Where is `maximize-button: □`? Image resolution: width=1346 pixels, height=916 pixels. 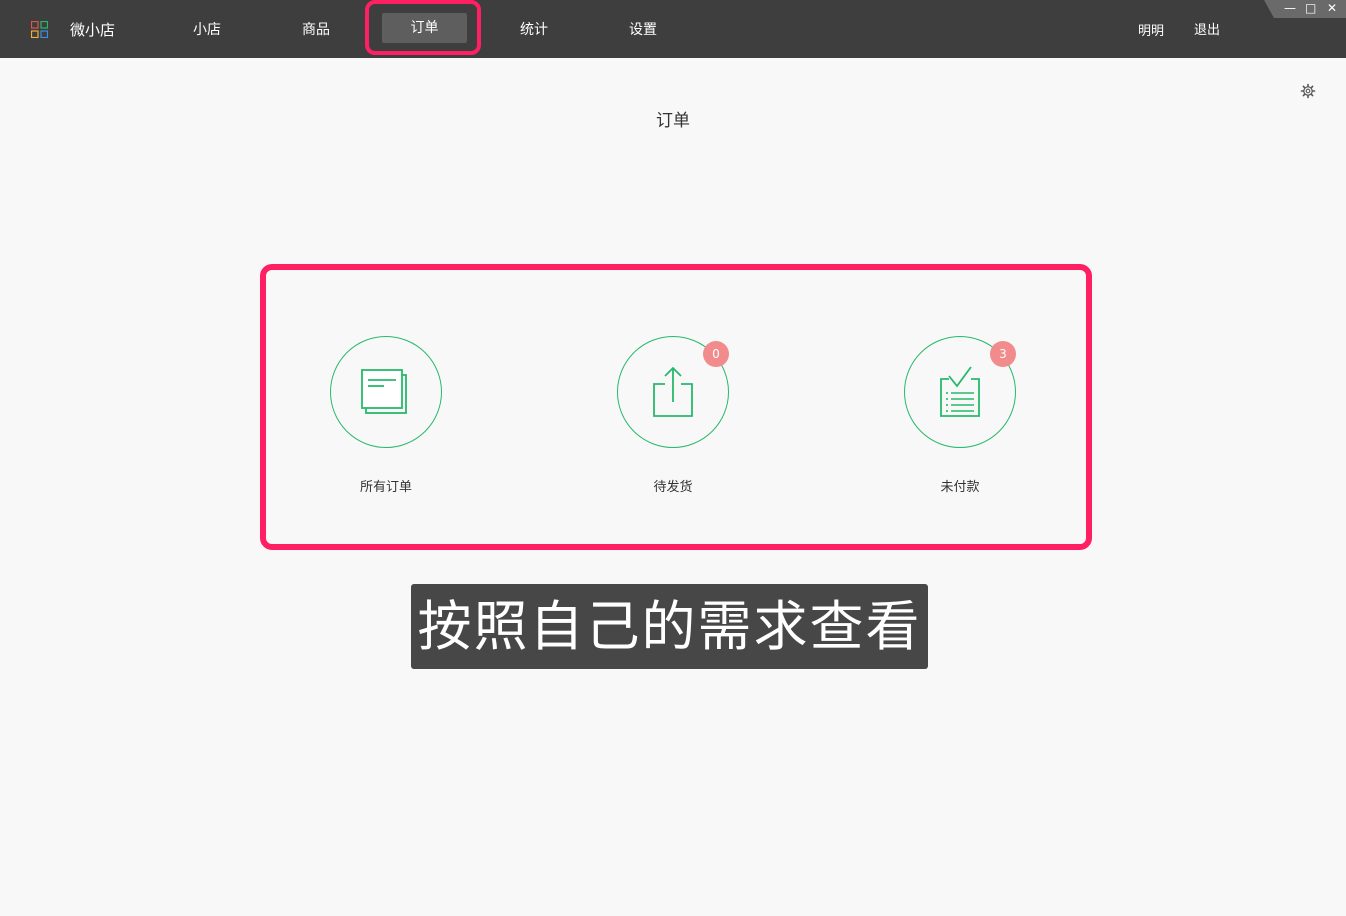
maximize-button: □ is located at coordinates (1310, 8).